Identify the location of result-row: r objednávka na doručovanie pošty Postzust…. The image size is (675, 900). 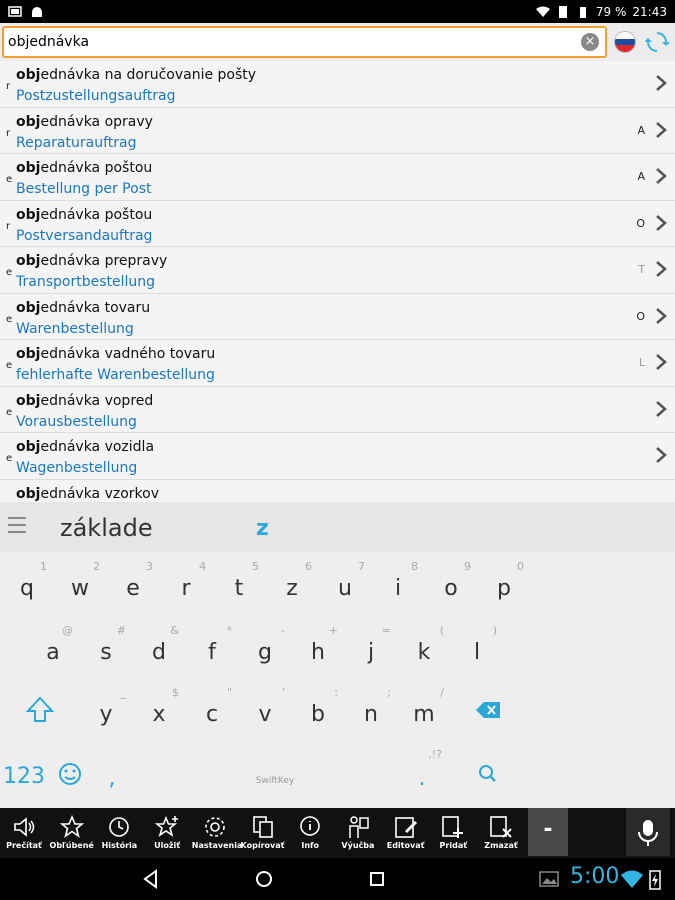
(337, 84).